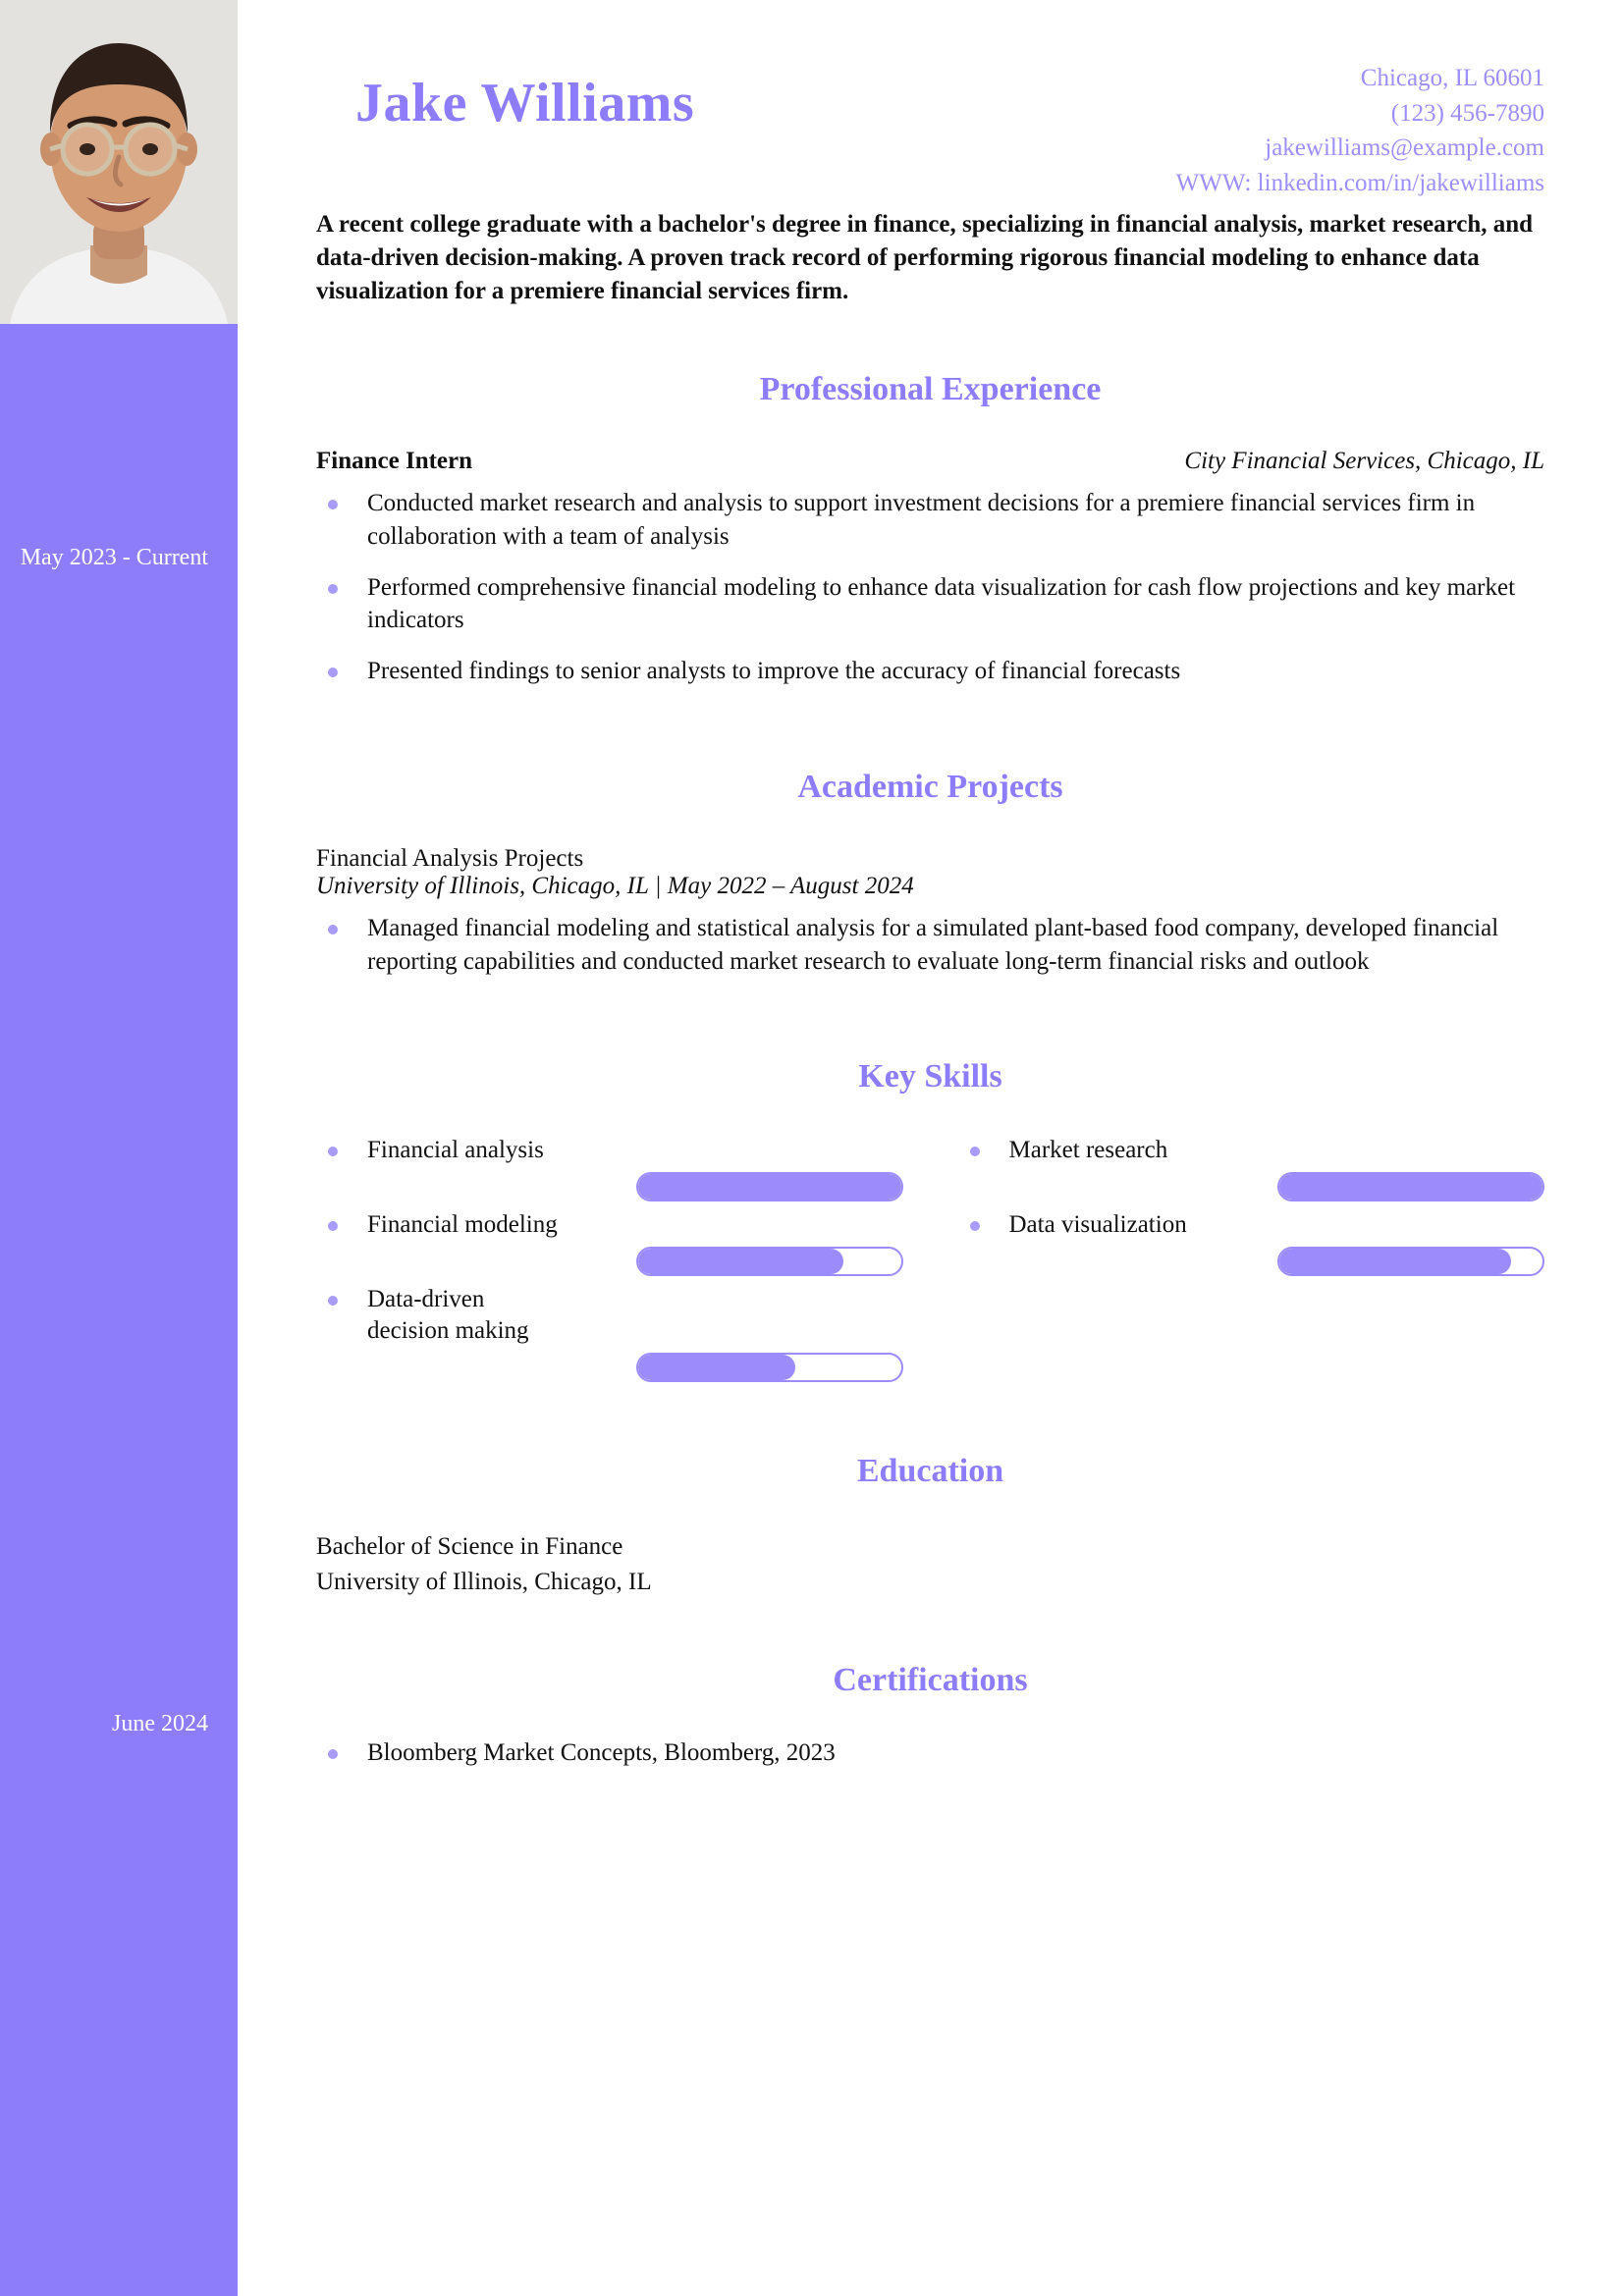 The height and width of the screenshot is (2296, 1623). I want to click on page-title: Jake Williams, so click(525, 103).